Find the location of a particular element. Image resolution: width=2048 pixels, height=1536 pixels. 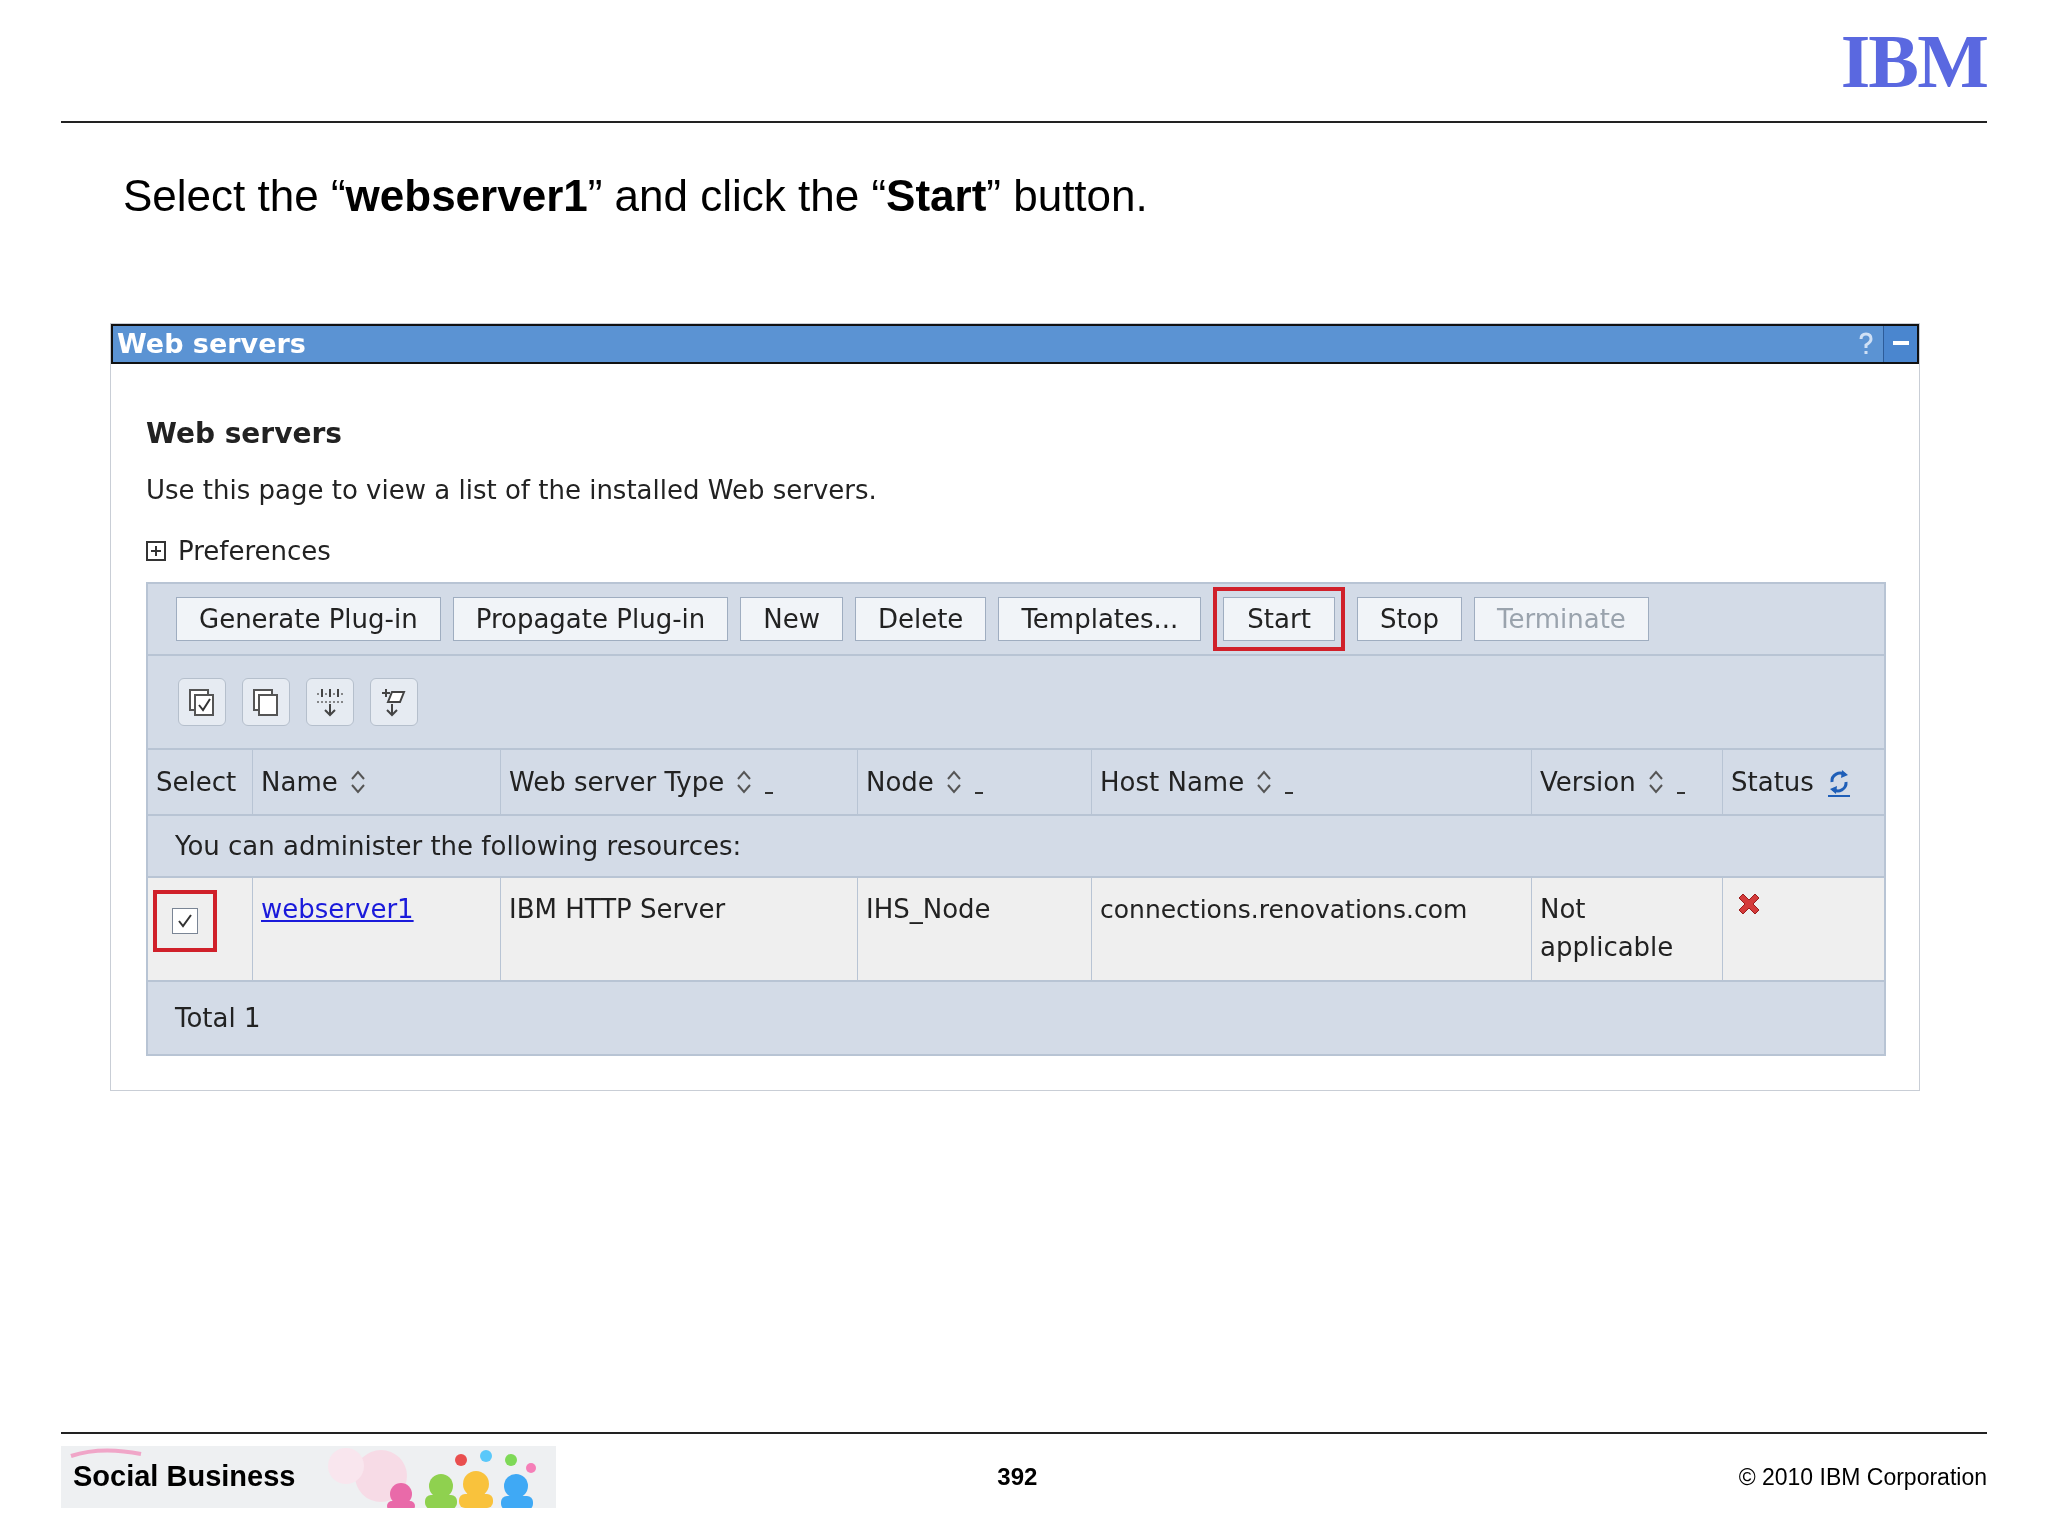

page-heading: Web servers is located at coordinates (244, 434).